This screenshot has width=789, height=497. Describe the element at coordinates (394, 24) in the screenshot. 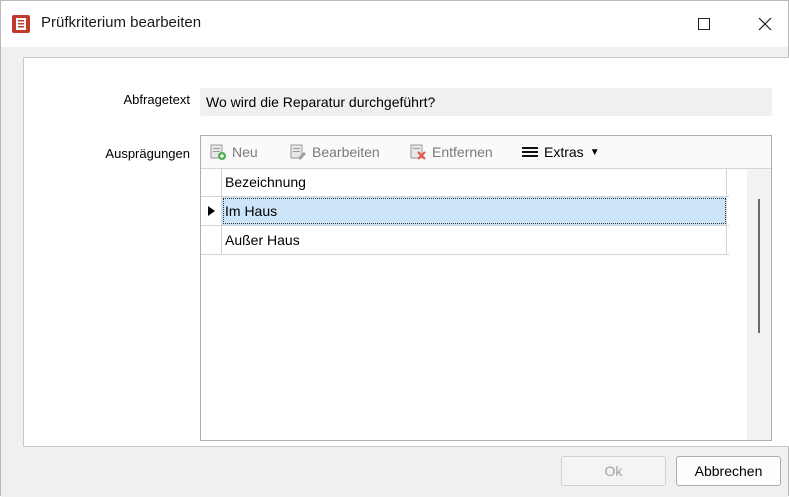

I see `title-bar: Prüfkriterium bearbeiten` at that location.